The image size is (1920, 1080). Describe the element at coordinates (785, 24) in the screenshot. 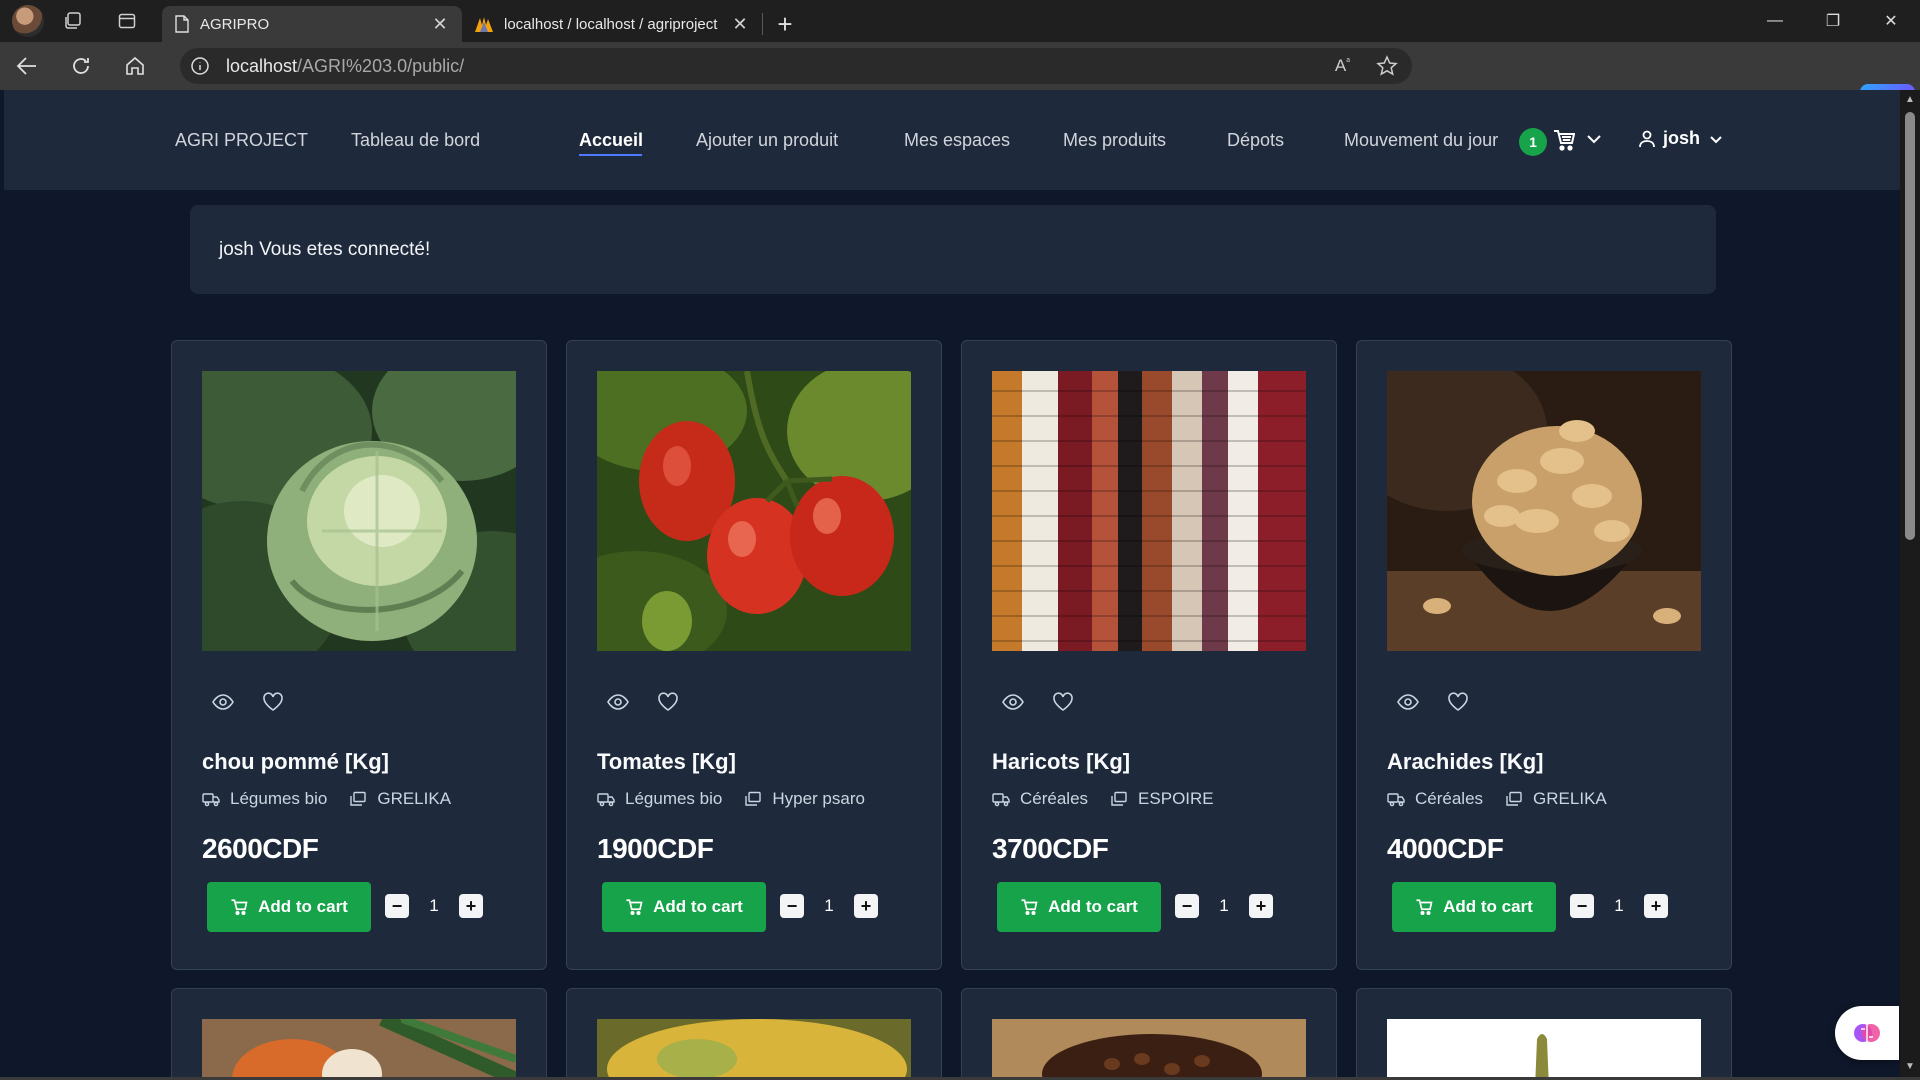

I see `new-tab-button: +` at that location.